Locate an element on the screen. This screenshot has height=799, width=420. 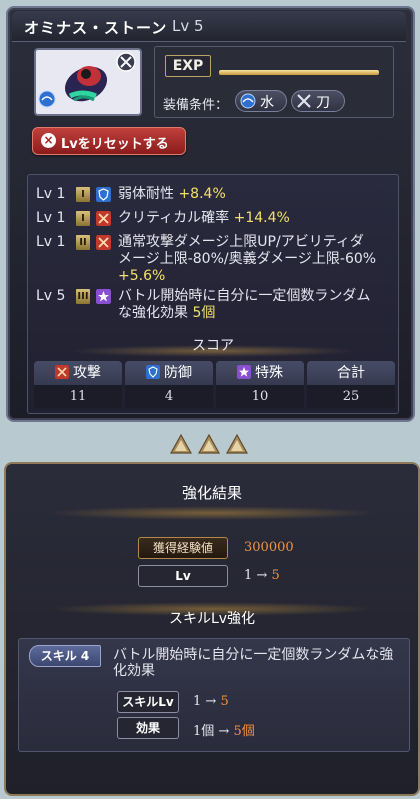
rank-badge: II is located at coordinates (83, 242).